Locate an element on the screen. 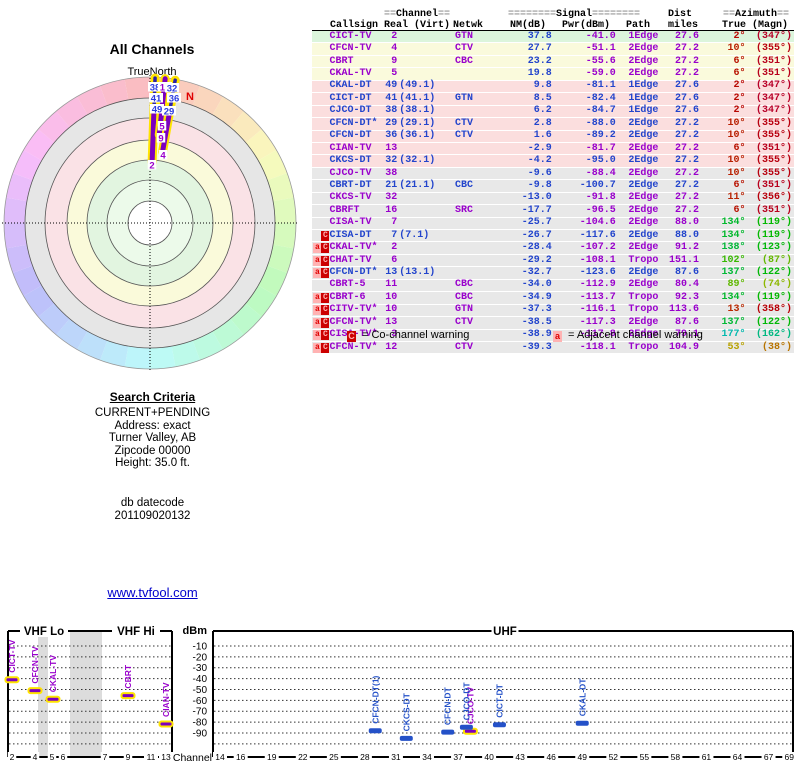 The width and height of the screenshot is (800, 768). cell-nm: -17.7 is located at coordinates (536, 210).